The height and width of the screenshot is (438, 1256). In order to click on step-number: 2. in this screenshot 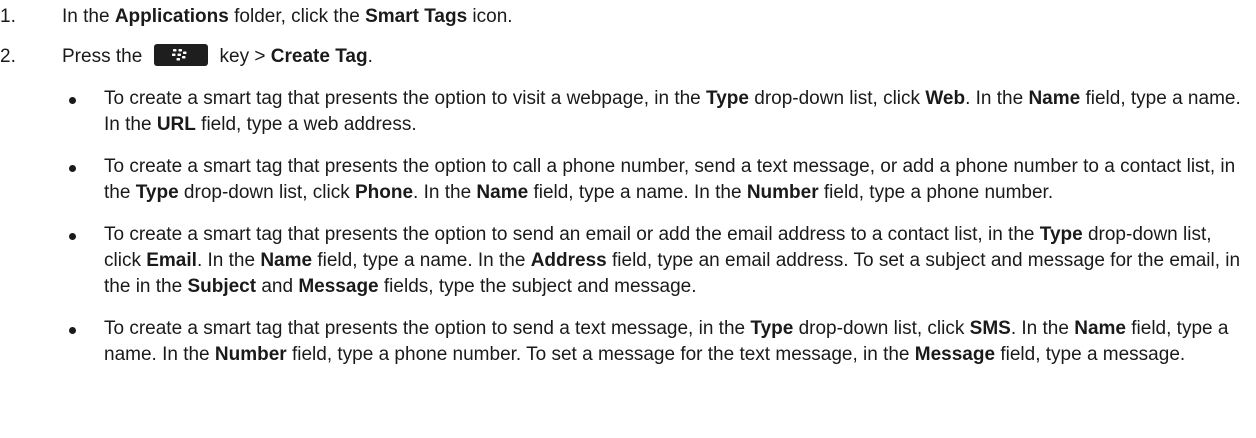, I will do `click(8, 56)`.